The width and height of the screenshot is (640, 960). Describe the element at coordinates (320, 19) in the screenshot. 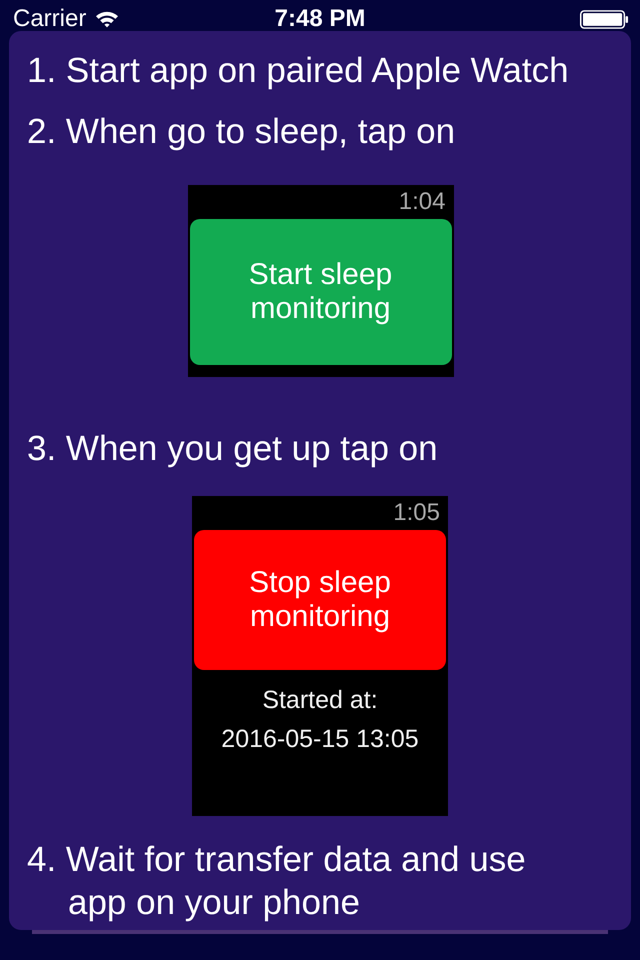

I see `status-time: 7:48 PM` at that location.